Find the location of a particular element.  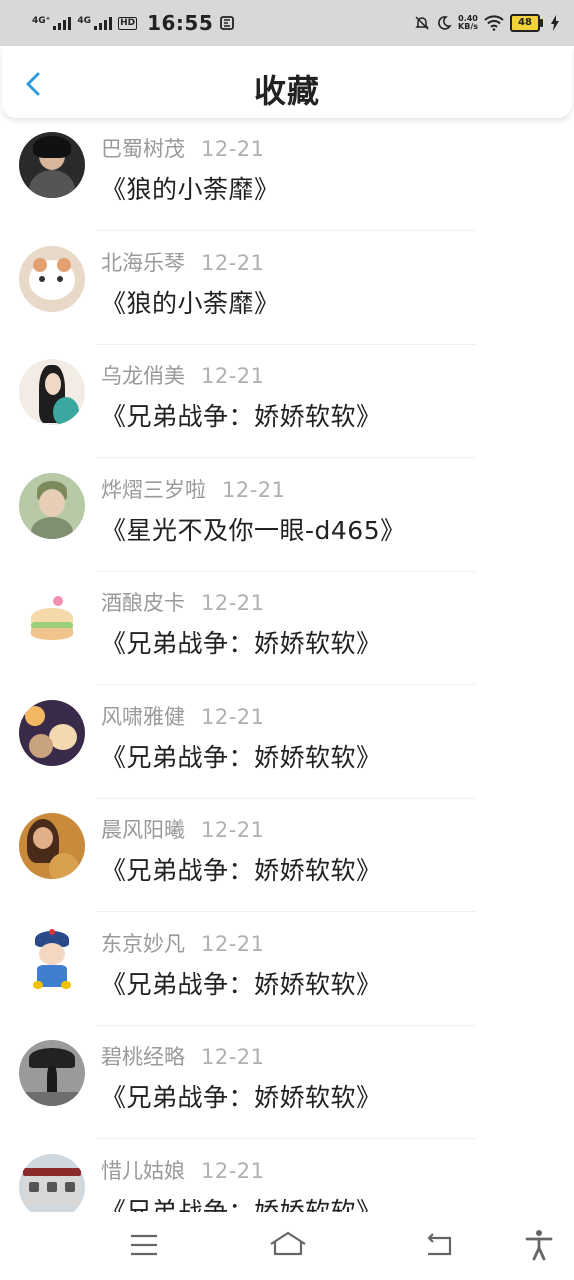

item-meta: 巴蜀树茂 12-21 is located at coordinates (183, 148).